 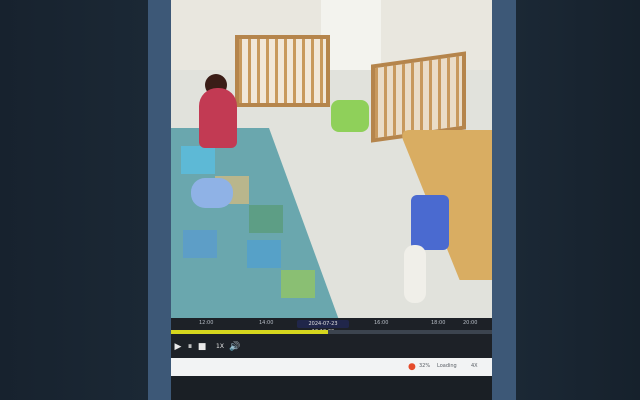 I want to click on timestamp-badge: 2024-07-23 12:10:30, so click(x=323, y=327).